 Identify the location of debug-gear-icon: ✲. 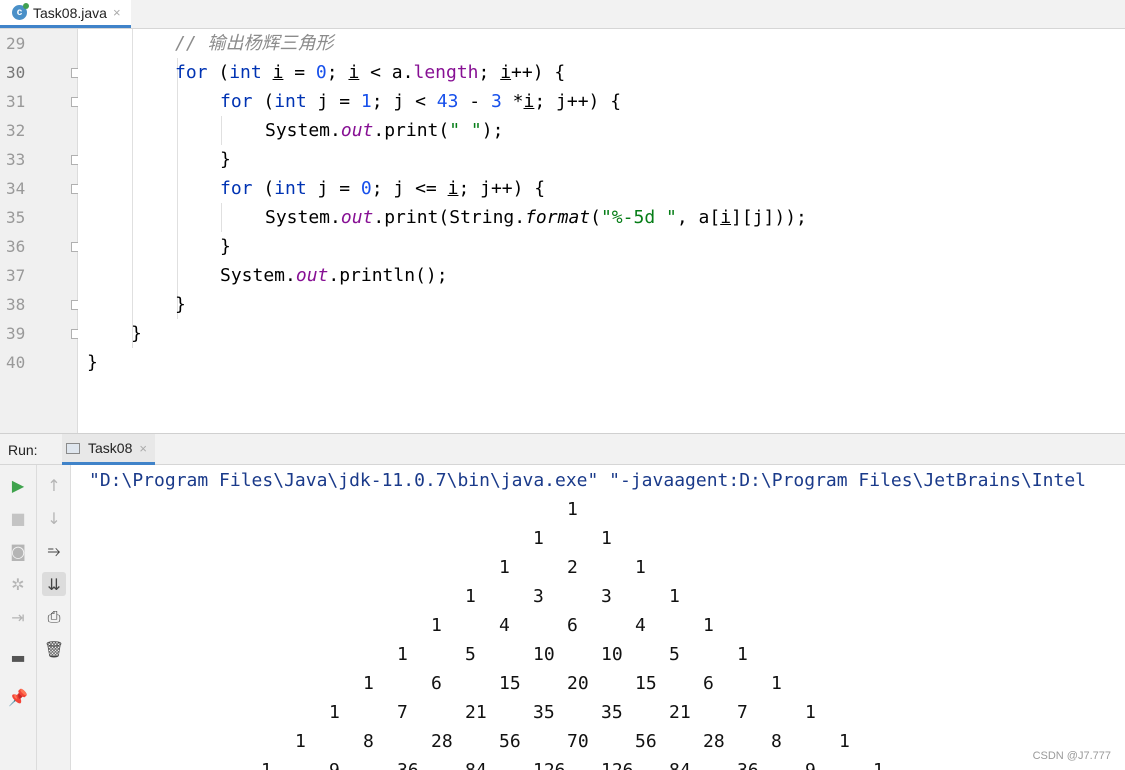
(18, 584).